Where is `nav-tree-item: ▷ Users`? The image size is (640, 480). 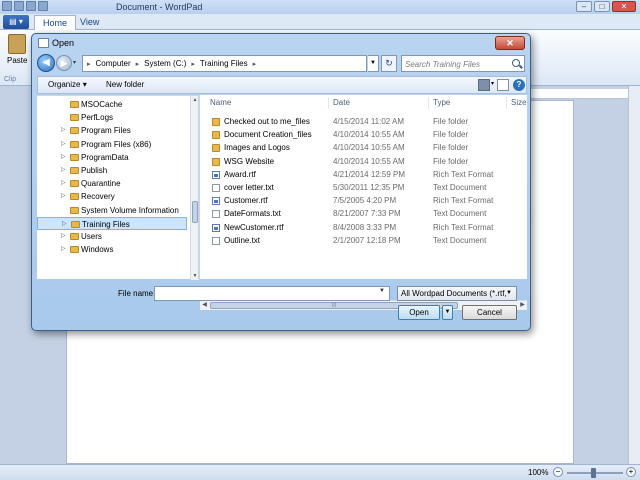 nav-tree-item: ▷ Users is located at coordinates (112, 236).